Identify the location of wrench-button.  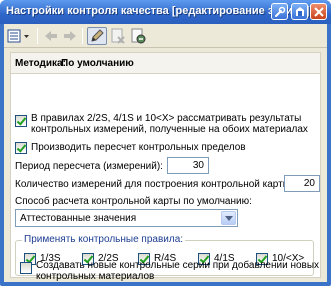
(279, 11).